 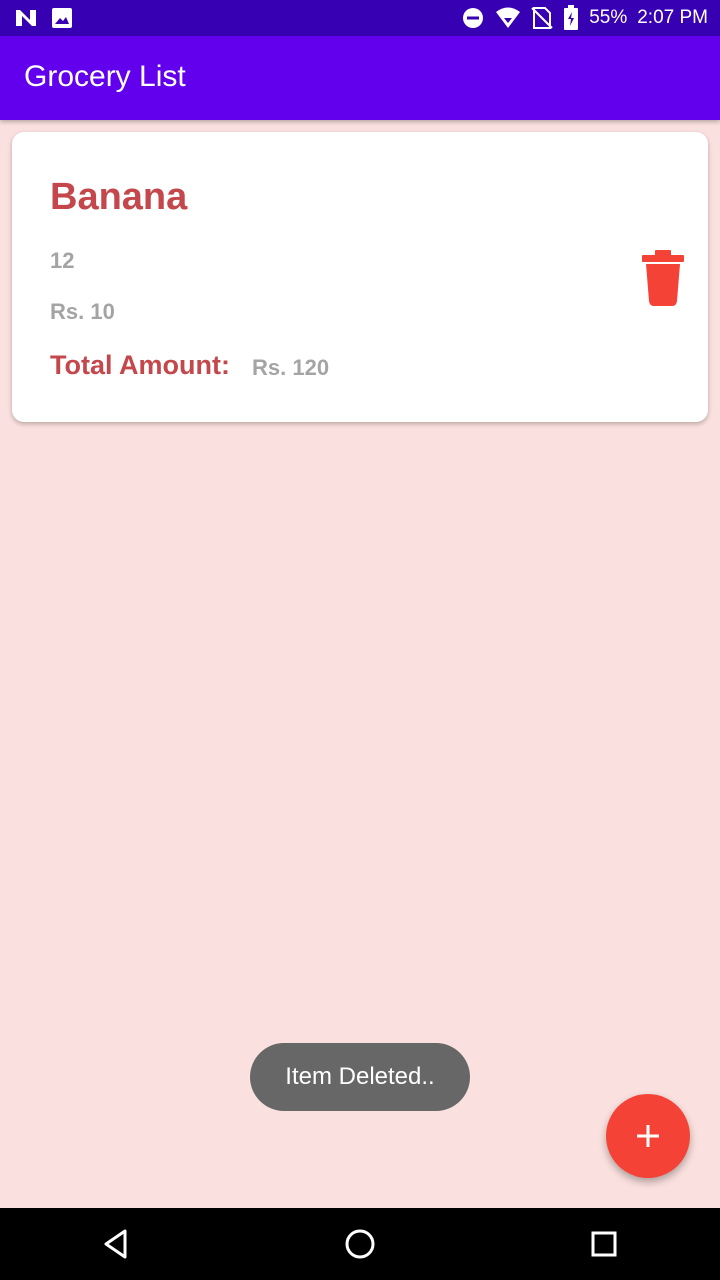 What do you see at coordinates (672, 17) in the screenshot?
I see `status-time: 2:07 PM` at bounding box center [672, 17].